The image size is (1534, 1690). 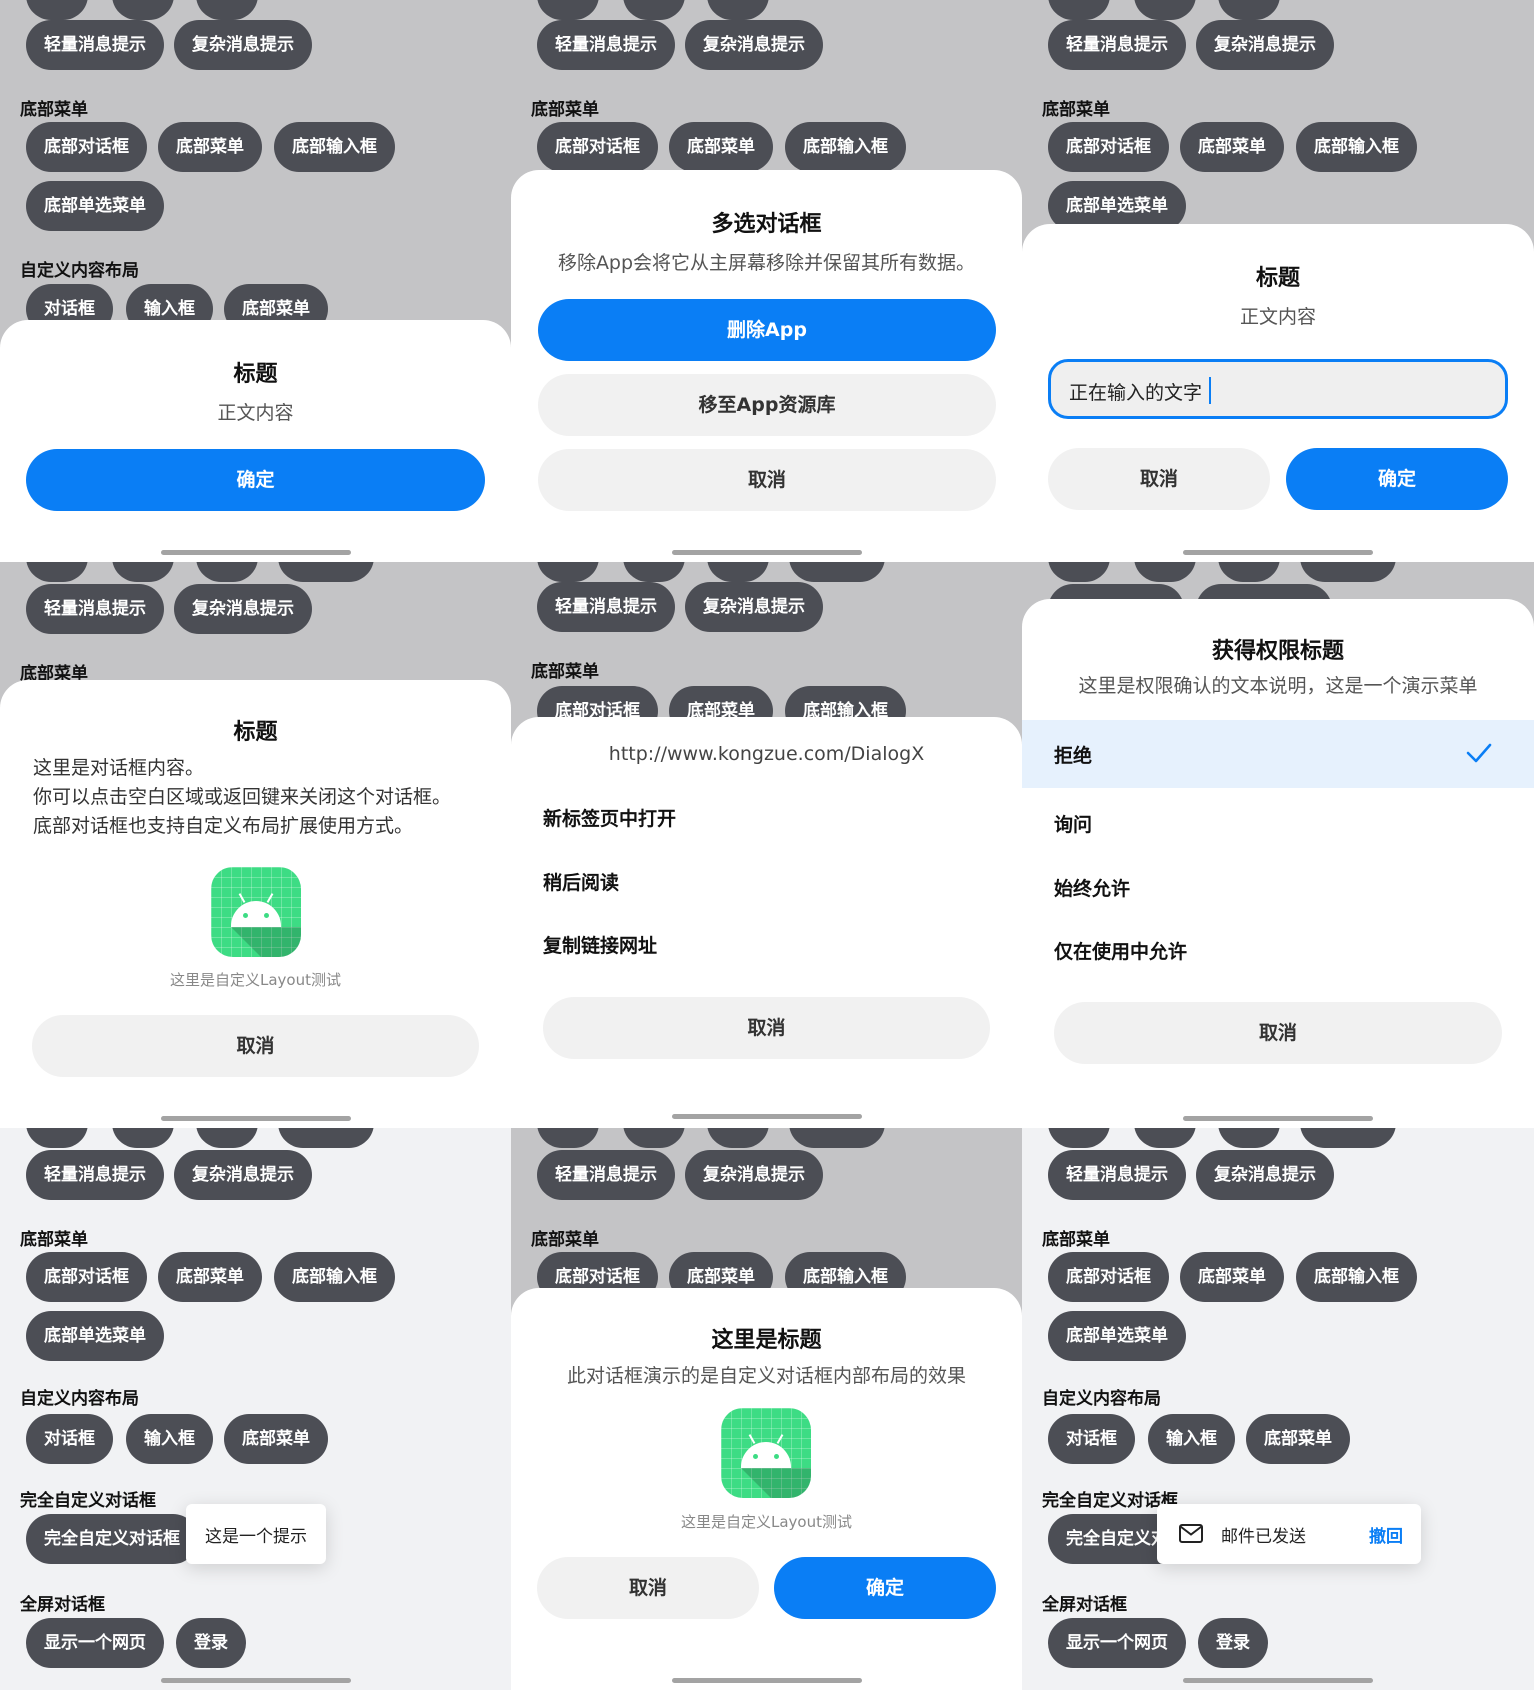 What do you see at coordinates (581, 881) in the screenshot?
I see `menu-item-read-later: 稍后阅读` at bounding box center [581, 881].